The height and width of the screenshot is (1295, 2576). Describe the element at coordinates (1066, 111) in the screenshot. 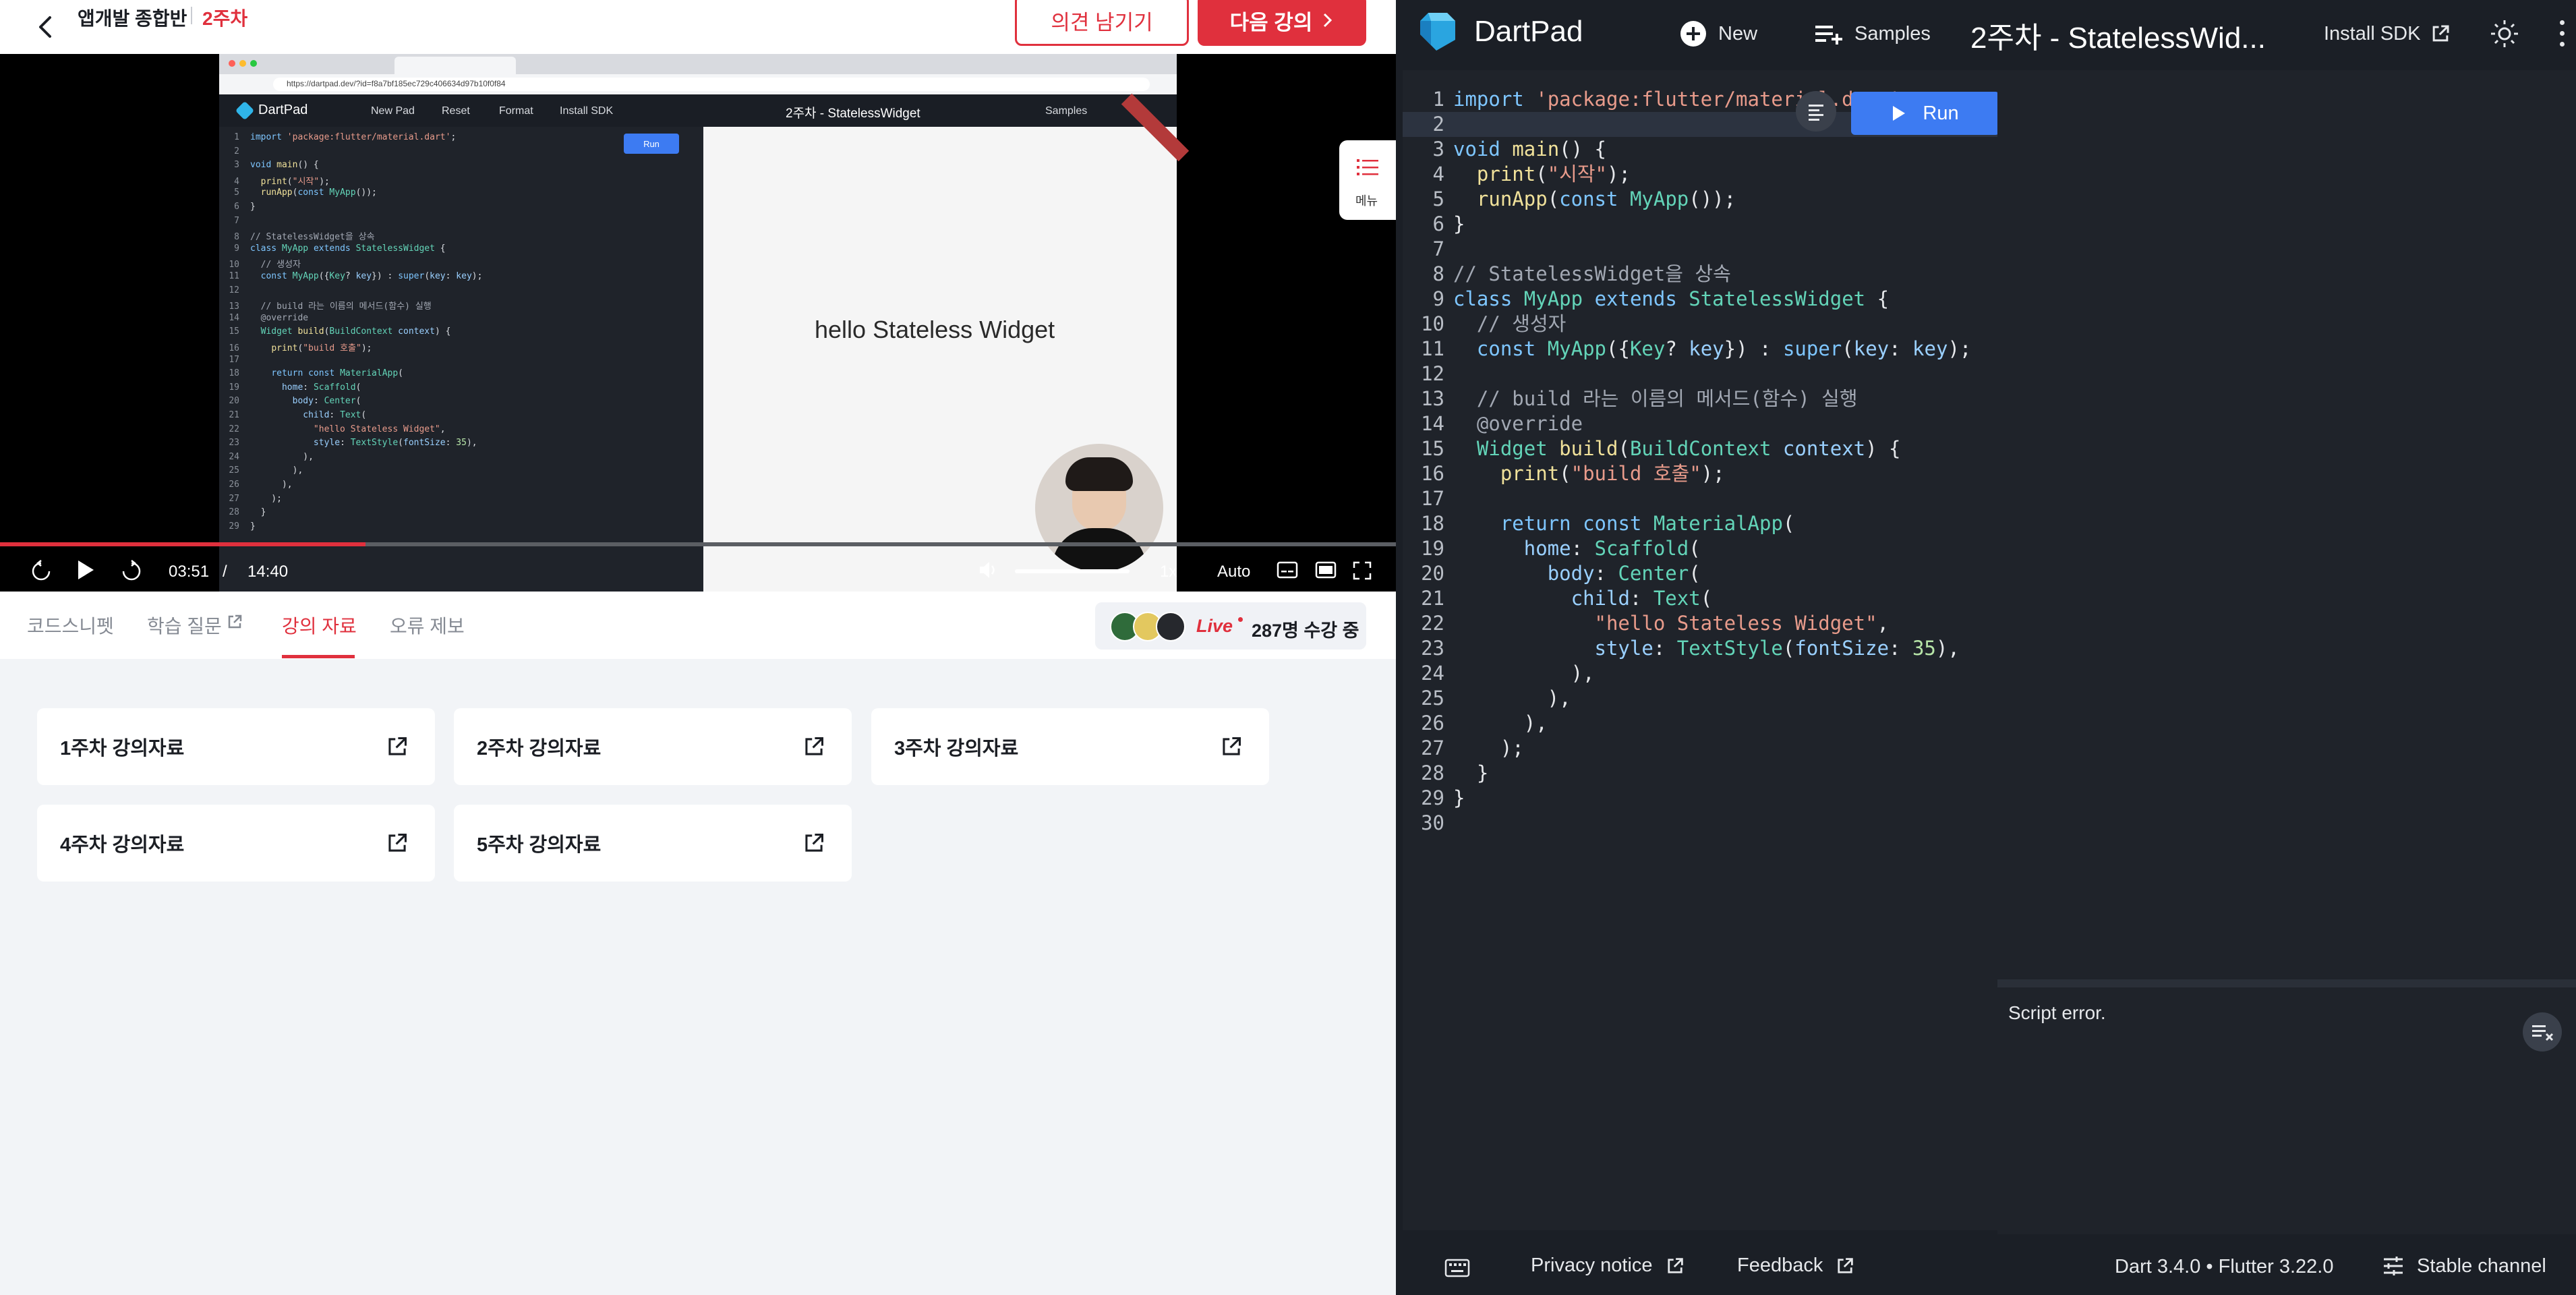

I see `video-samples: Samples` at that location.